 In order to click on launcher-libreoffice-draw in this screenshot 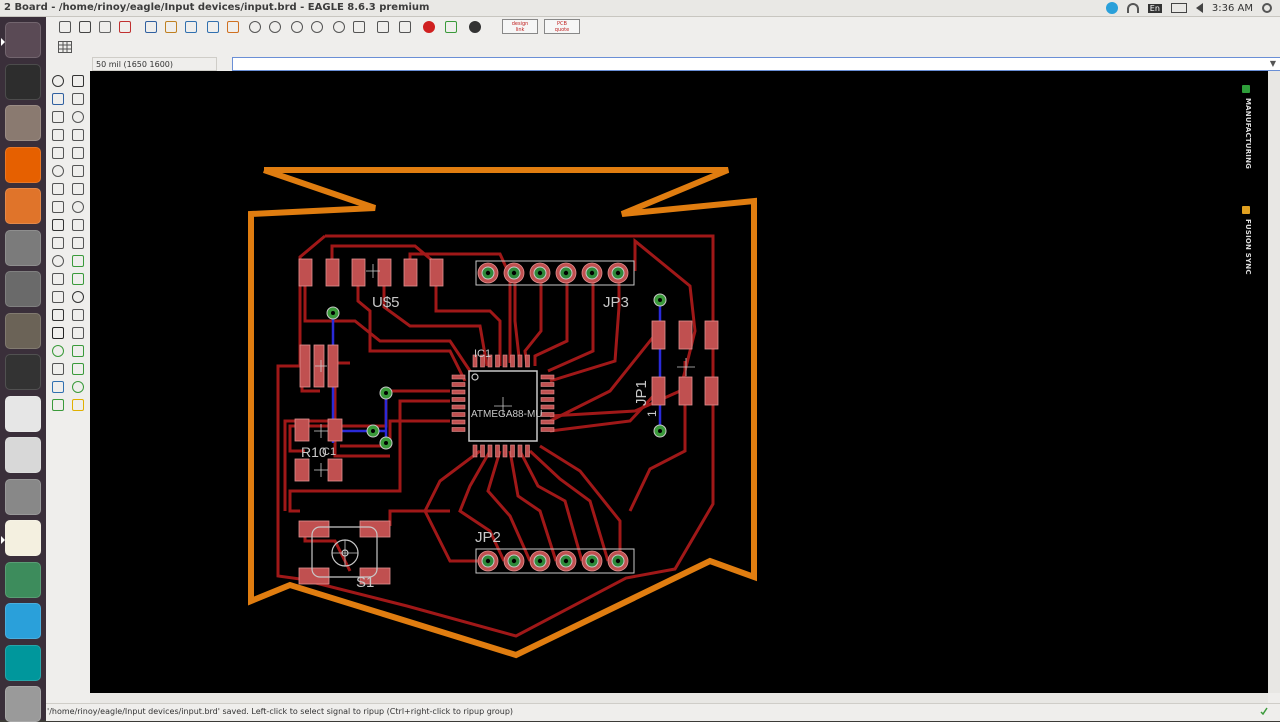, I will do `click(23, 413)`.